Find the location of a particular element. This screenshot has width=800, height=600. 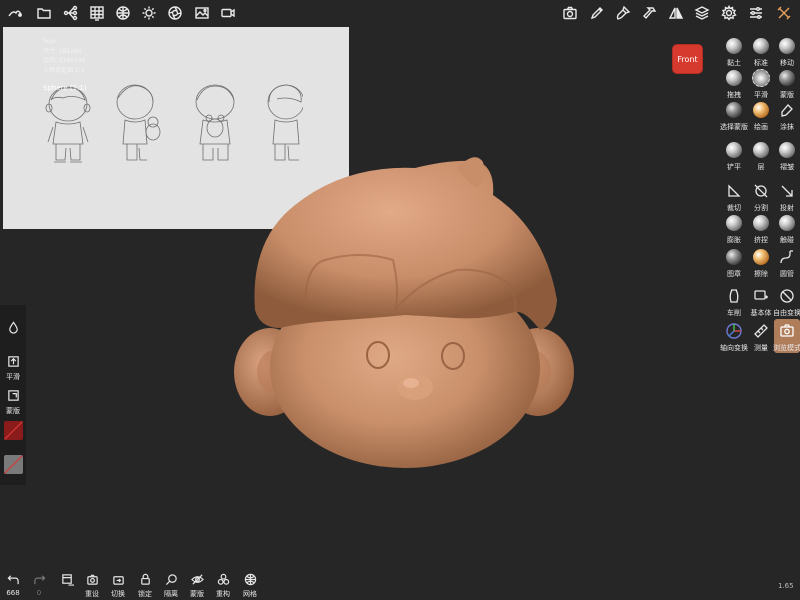

tools-icon is located at coordinates (784, 13).